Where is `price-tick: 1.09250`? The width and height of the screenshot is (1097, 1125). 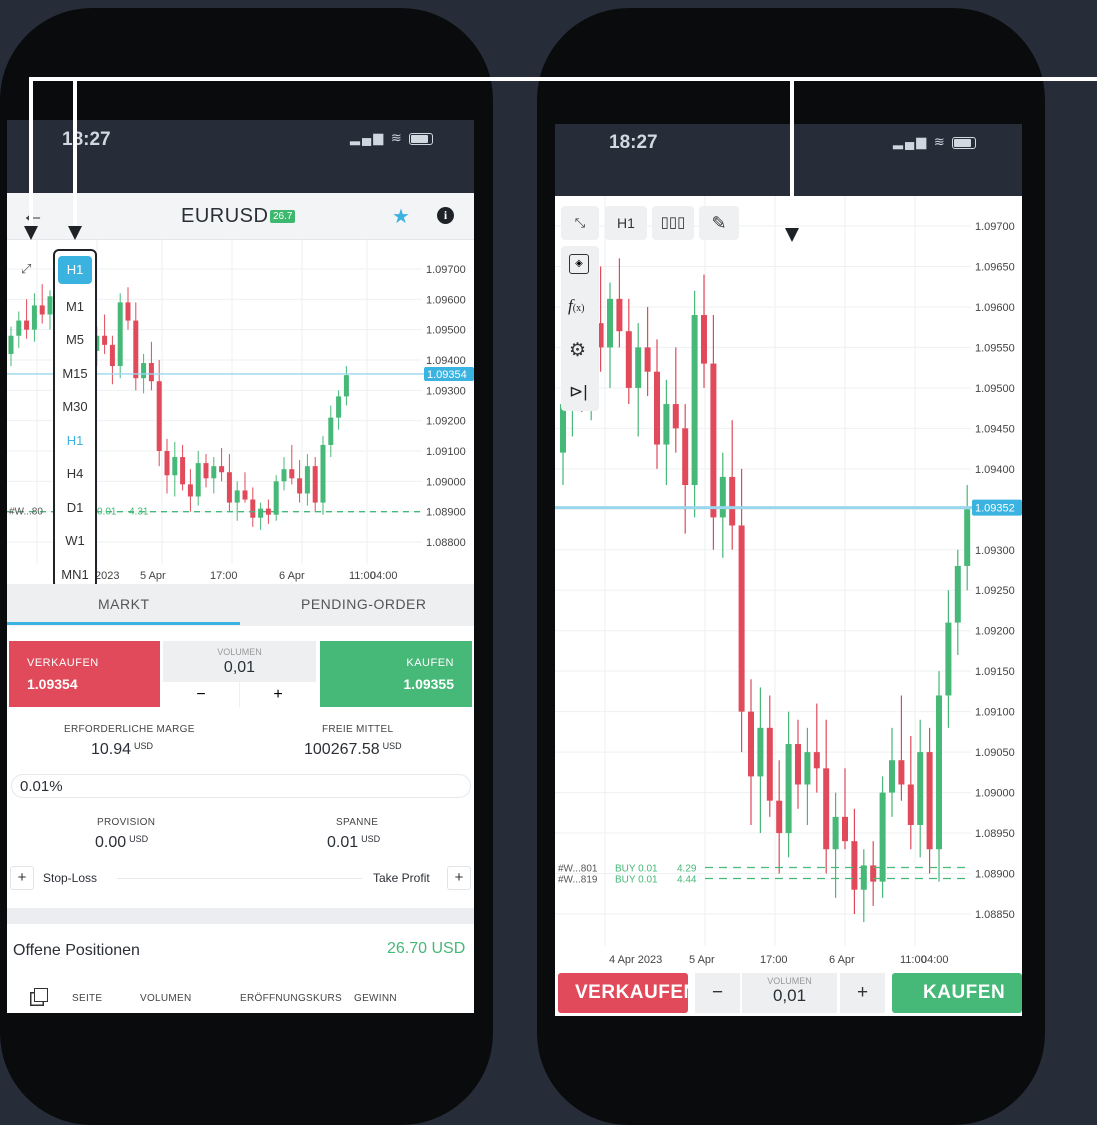
price-tick: 1.09250 is located at coordinates (995, 591).